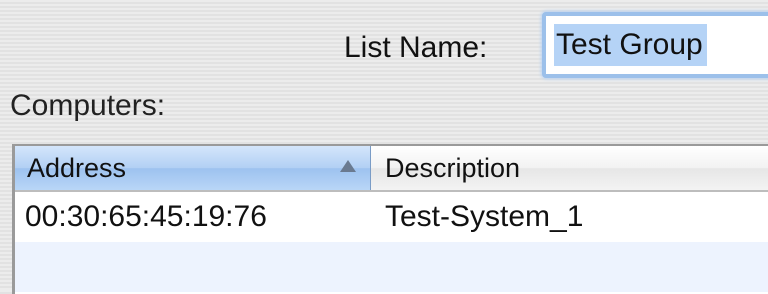 Image resolution: width=768 pixels, height=294 pixels. Describe the element at coordinates (416, 47) in the screenshot. I see `list-name-label: List Name:` at that location.